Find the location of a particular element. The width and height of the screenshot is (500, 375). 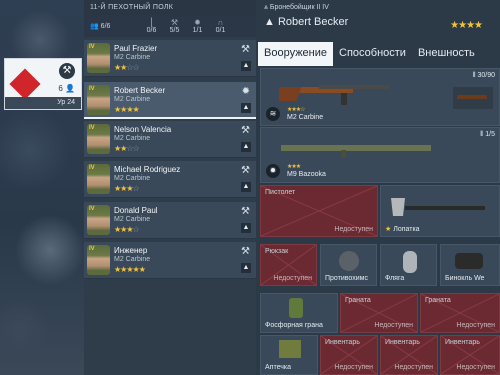

squad-row: IV Nelson Valencia M2 Carbine ★★☆☆ ⚒ ▲ is located at coordinates (170, 139).